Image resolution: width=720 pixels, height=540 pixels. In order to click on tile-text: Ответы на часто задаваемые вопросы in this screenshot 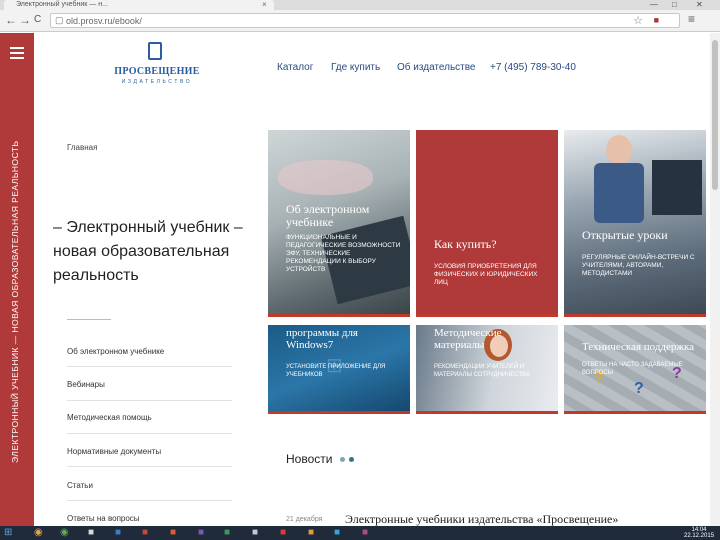, I will do `click(632, 369)`.